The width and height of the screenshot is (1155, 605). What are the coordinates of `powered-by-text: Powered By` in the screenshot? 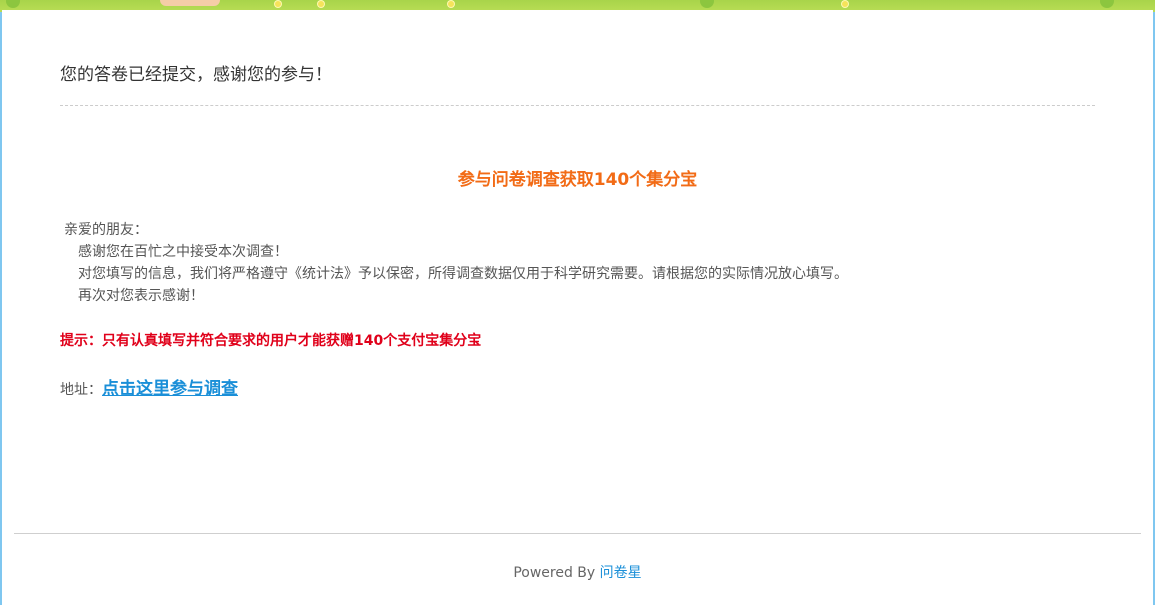 It's located at (554, 573).